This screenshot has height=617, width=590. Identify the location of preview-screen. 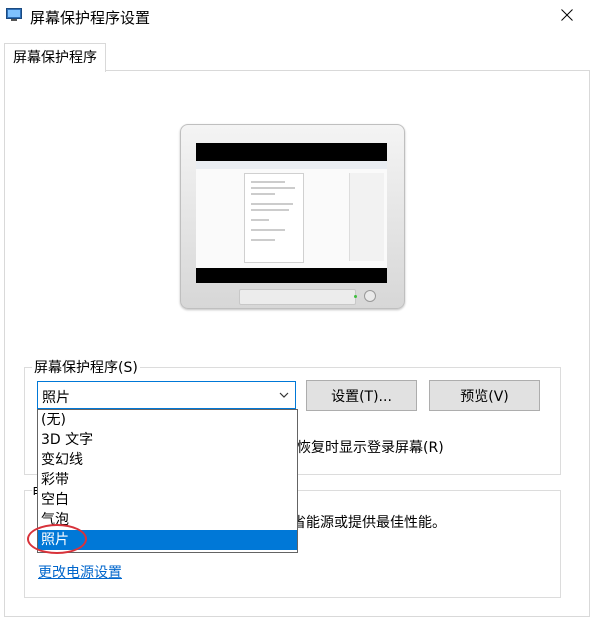
(291, 213).